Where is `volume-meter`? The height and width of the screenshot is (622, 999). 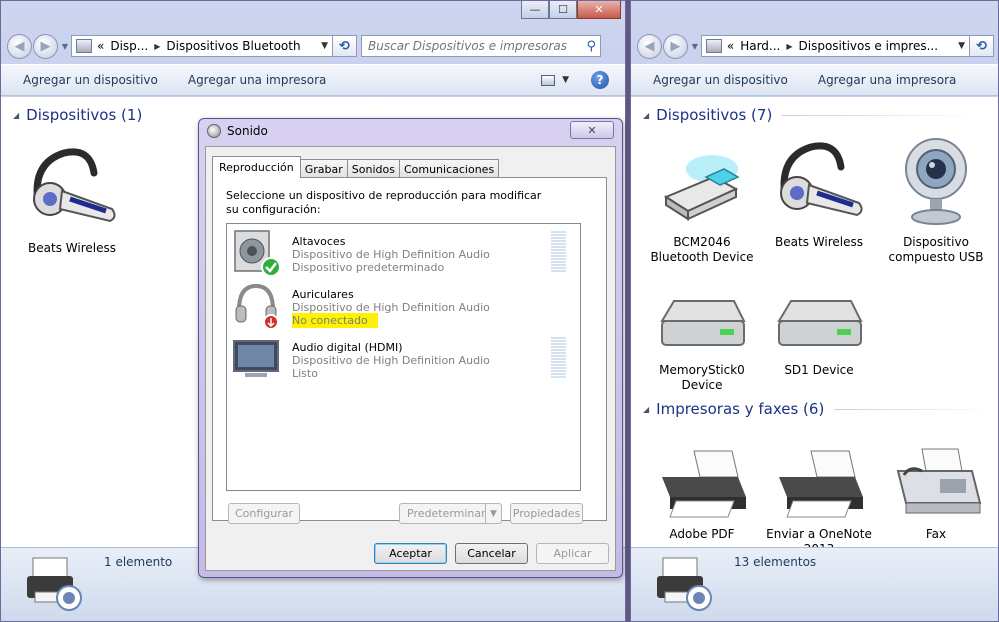
volume-meter is located at coordinates (558, 358).